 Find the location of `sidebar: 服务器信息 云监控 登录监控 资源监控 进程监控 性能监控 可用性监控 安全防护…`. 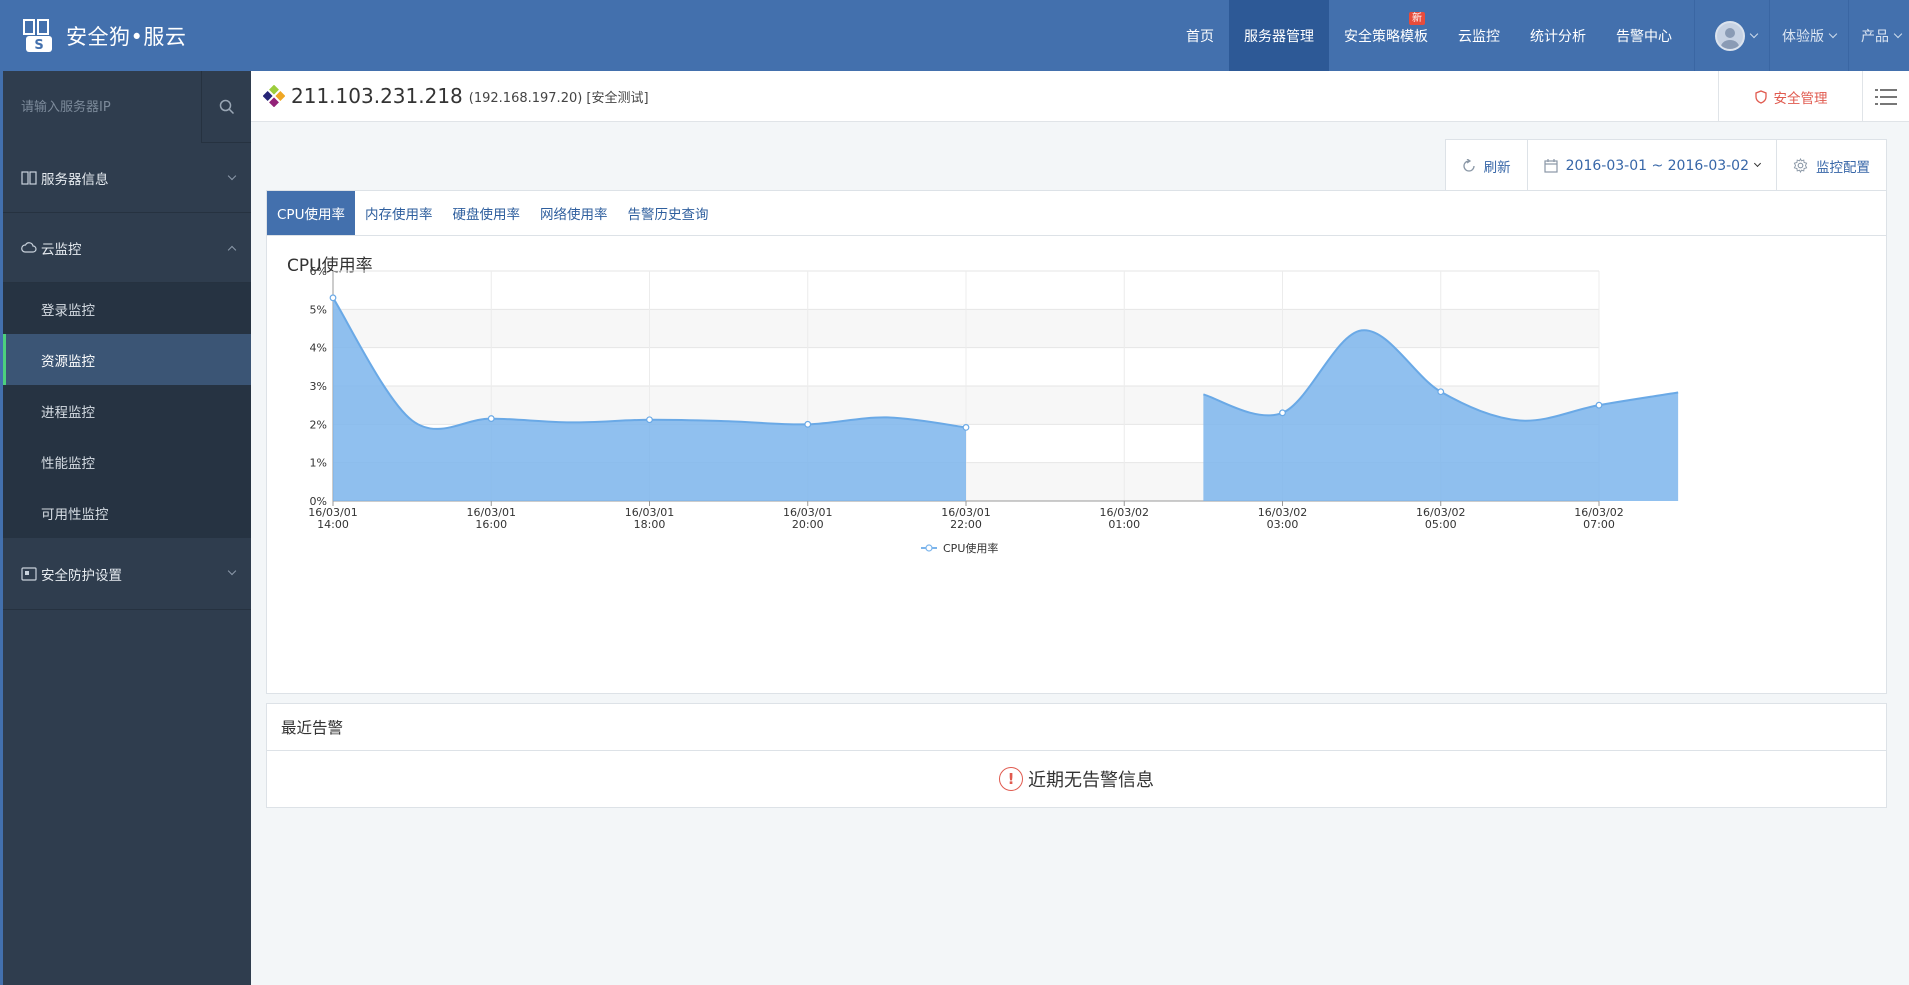

sidebar: 服务器信息 云监控 登录监控 资源监控 进程监控 性能监控 可用性监控 安全防护… is located at coordinates (125, 528).